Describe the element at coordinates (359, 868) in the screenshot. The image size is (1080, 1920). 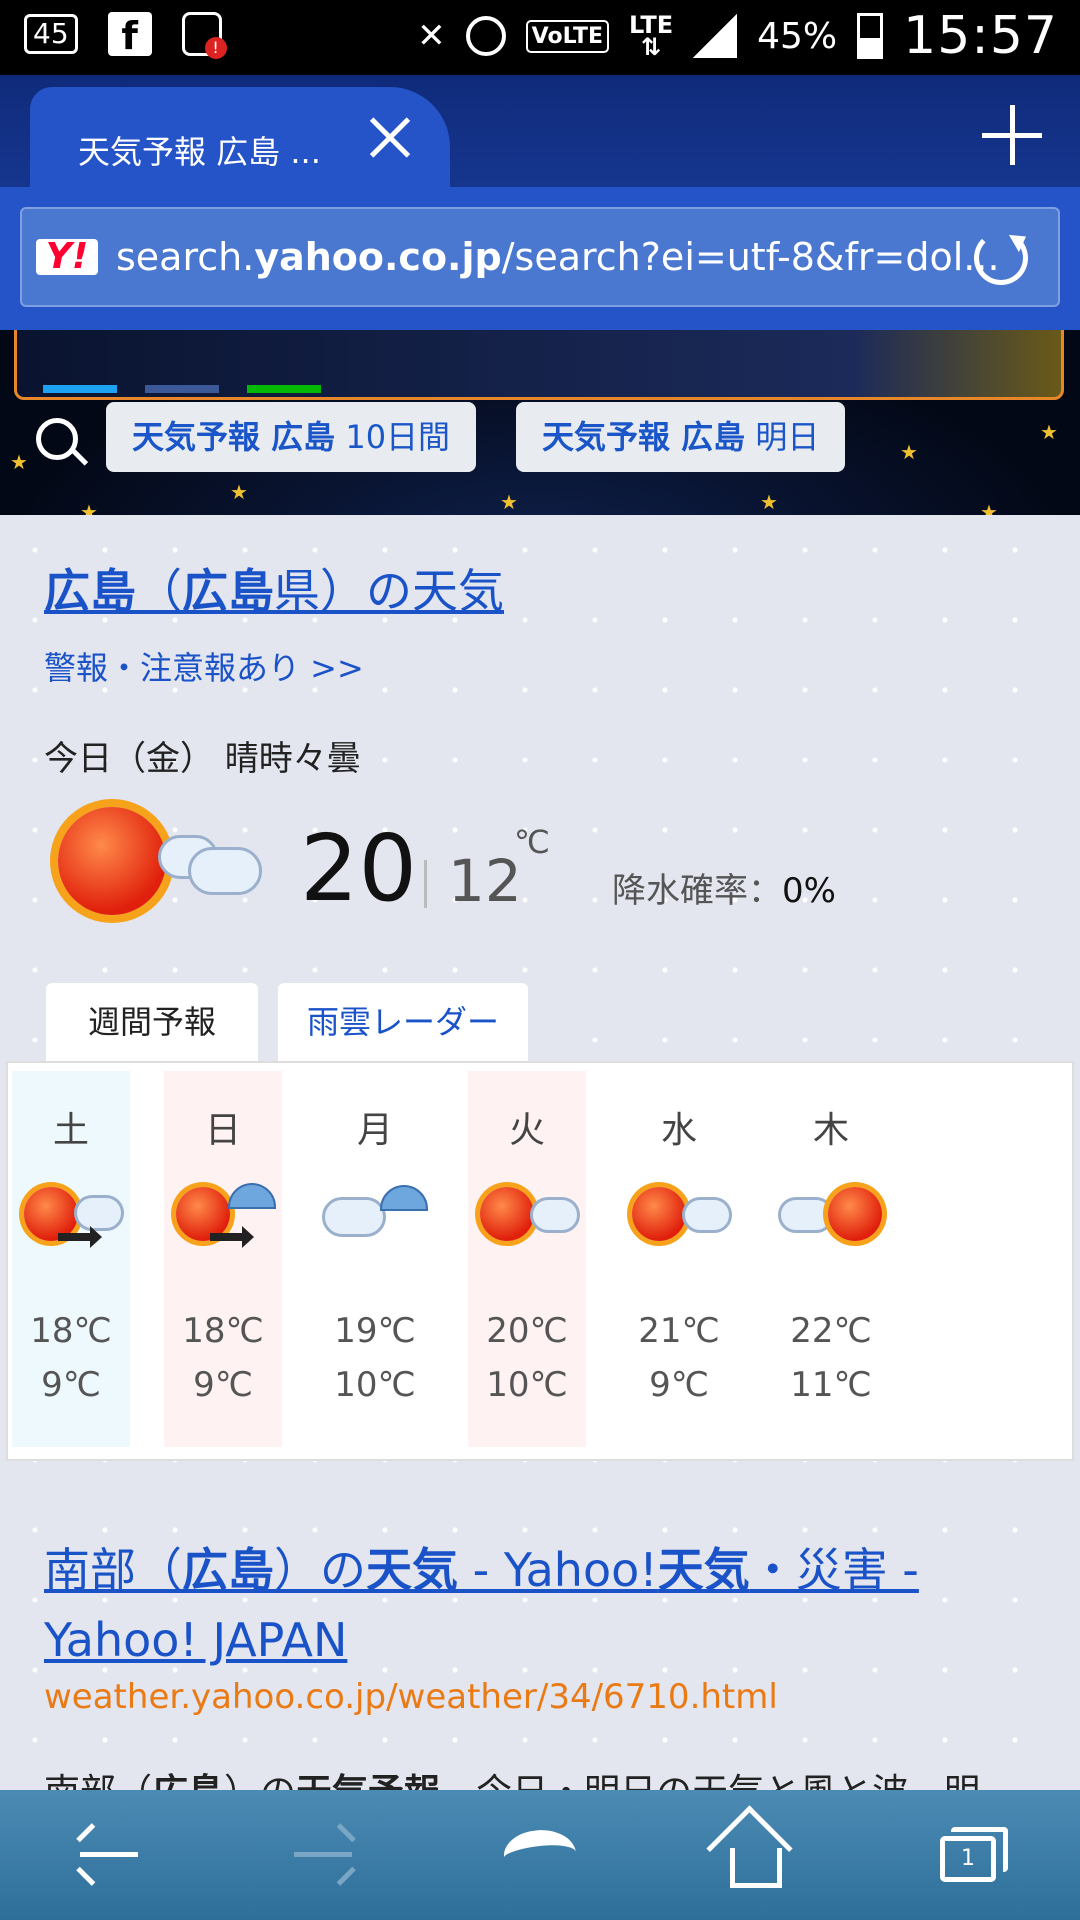
I see `temp-high: 20` at that location.